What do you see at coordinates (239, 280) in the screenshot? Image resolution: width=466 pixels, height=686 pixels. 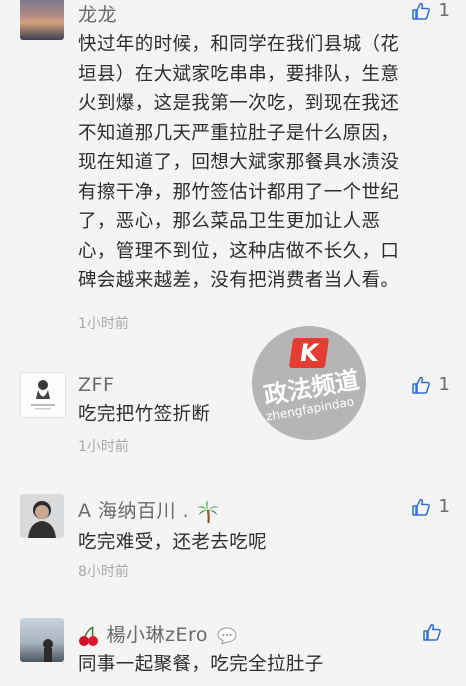 I see `comment-line: 碑会越来越差，没有把消费者当人看。` at bounding box center [239, 280].